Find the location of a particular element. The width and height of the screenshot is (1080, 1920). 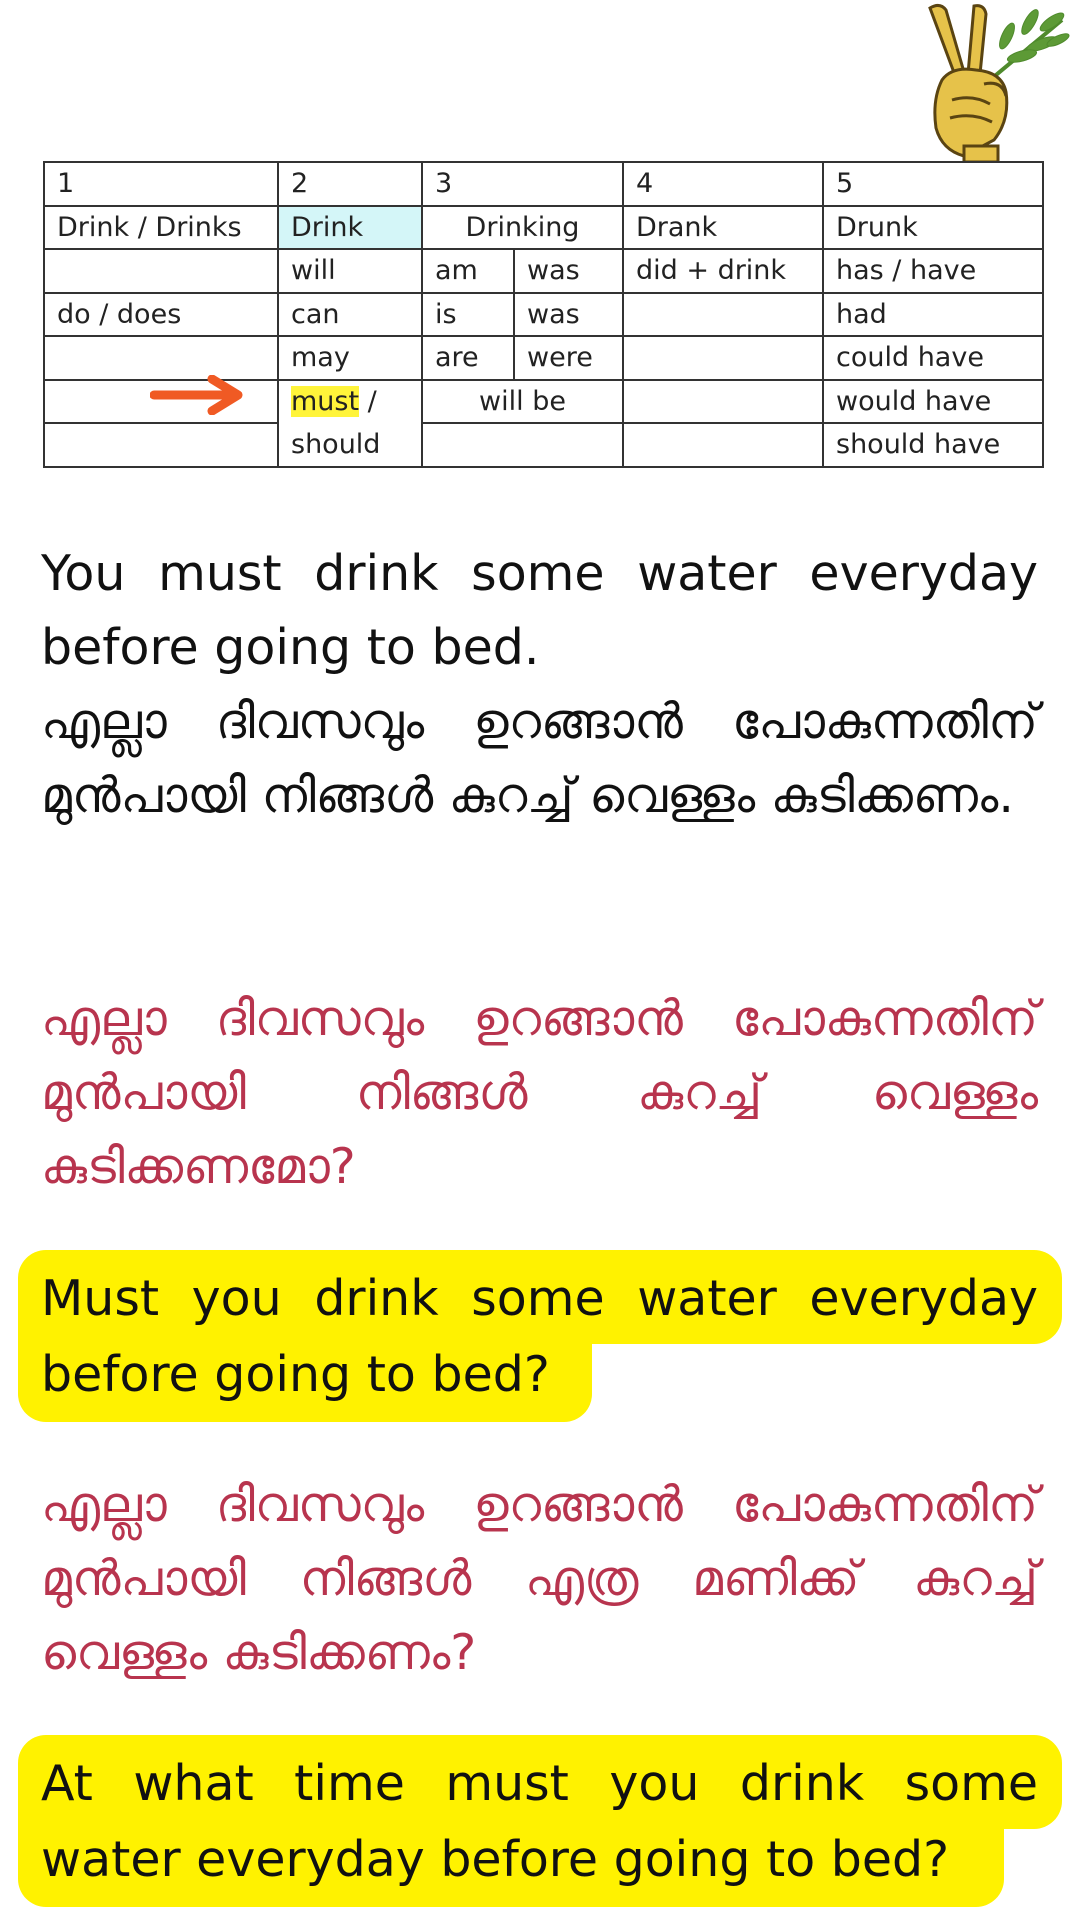

table-cell: will be is located at coordinates (522, 401).